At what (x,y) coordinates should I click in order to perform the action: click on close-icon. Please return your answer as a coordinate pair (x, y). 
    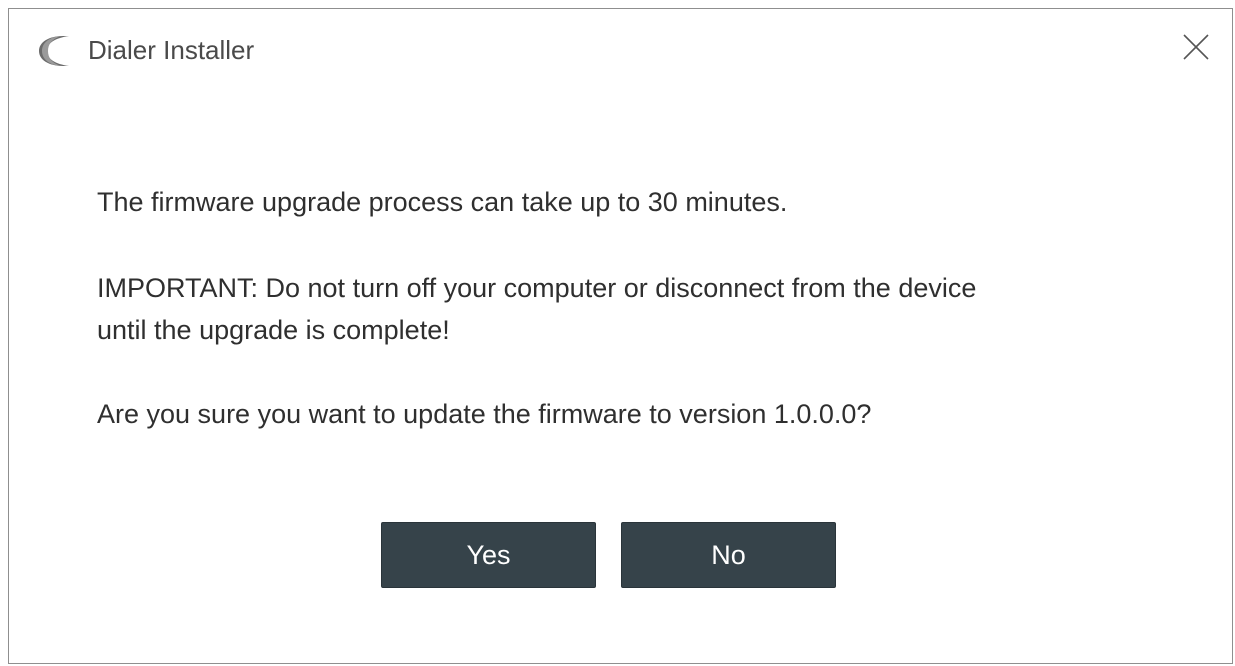
    Looking at the image, I should click on (1196, 49).